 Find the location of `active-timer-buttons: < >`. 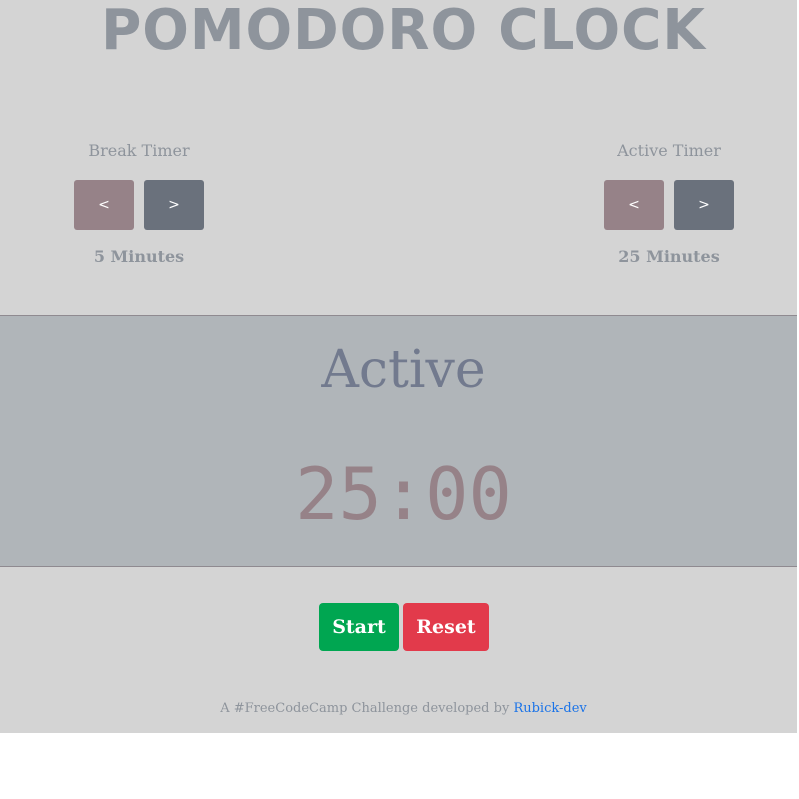

active-timer-buttons: < > is located at coordinates (669, 205).